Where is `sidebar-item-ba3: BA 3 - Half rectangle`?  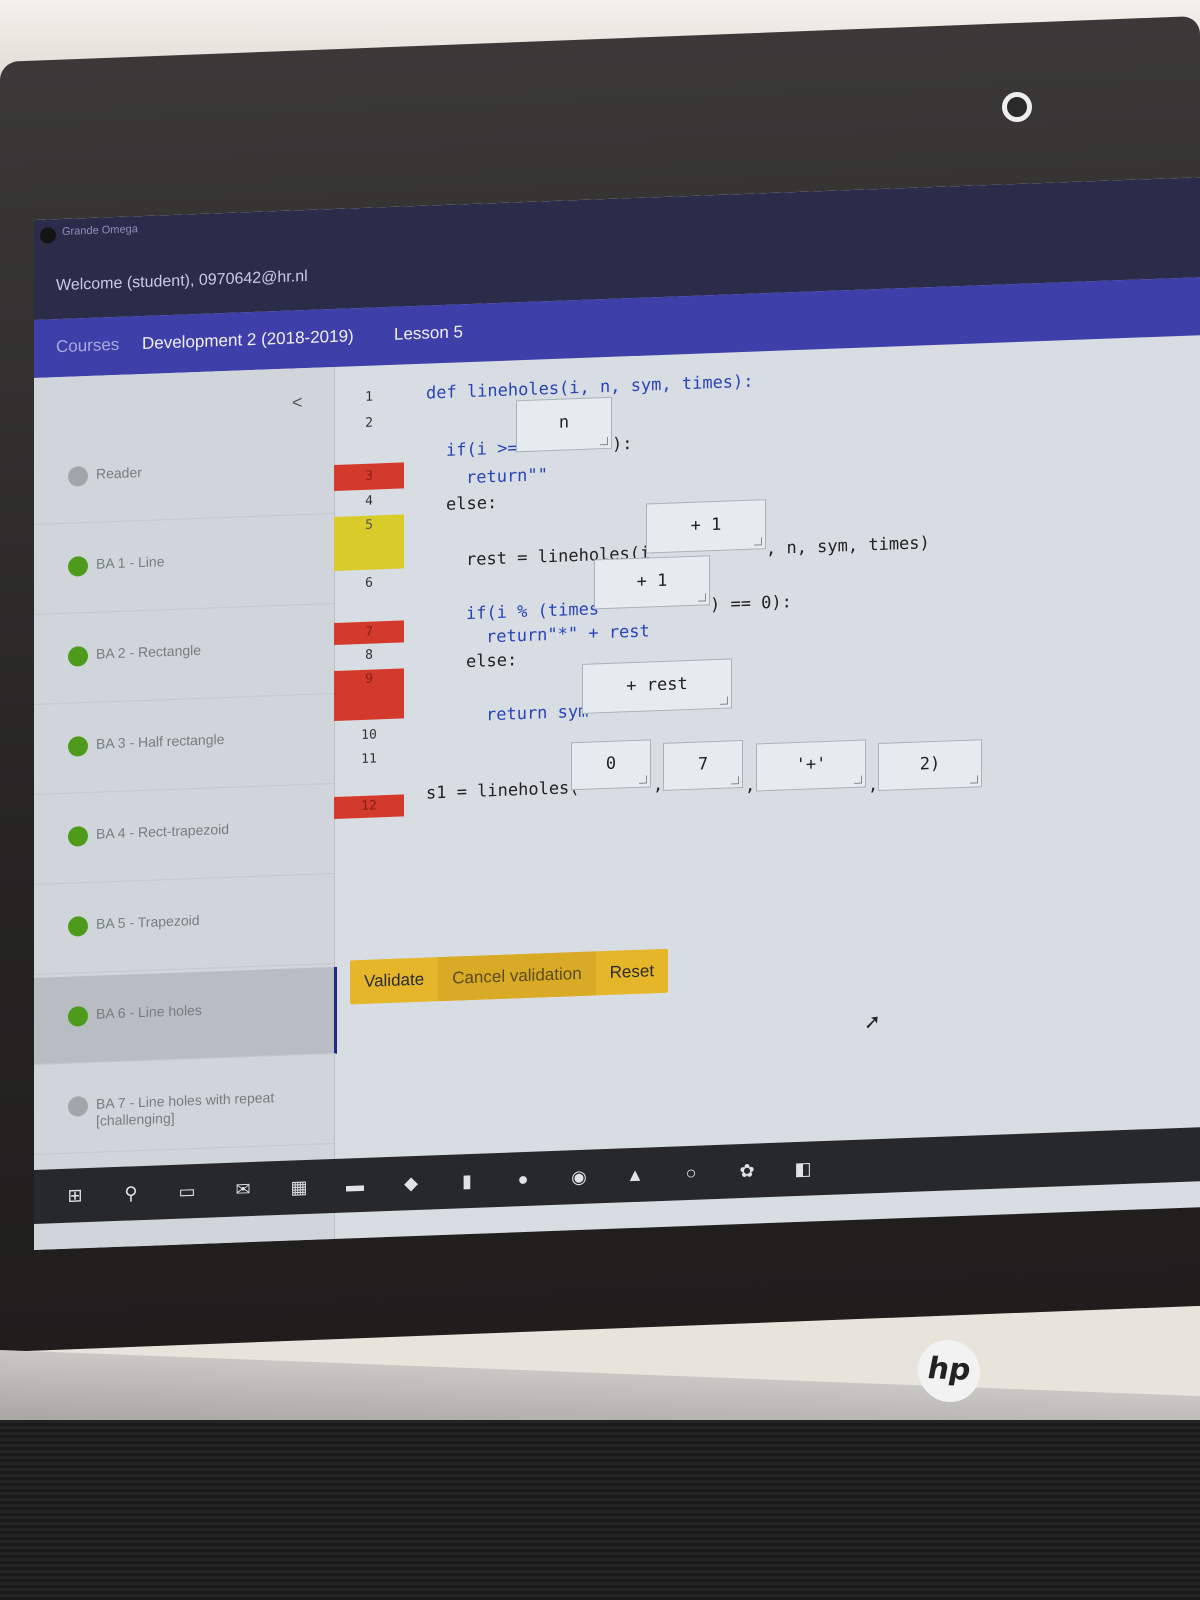 sidebar-item-ba3: BA 3 - Half rectangle is located at coordinates (184, 745).